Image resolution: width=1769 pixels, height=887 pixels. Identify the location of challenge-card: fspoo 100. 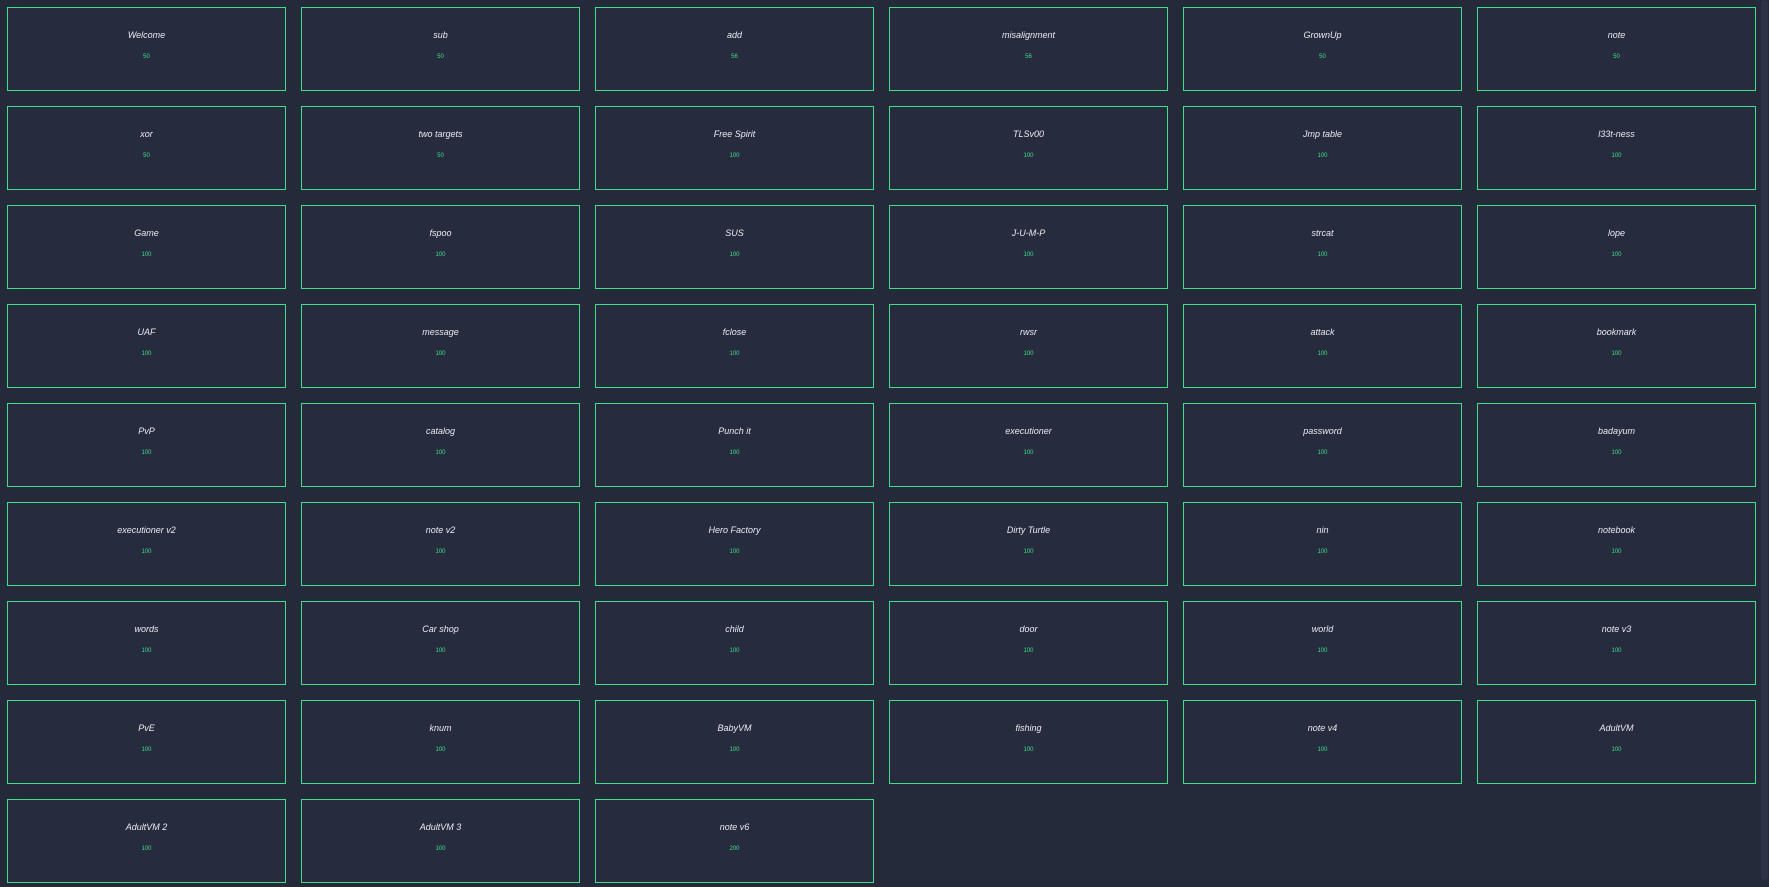
(440, 247).